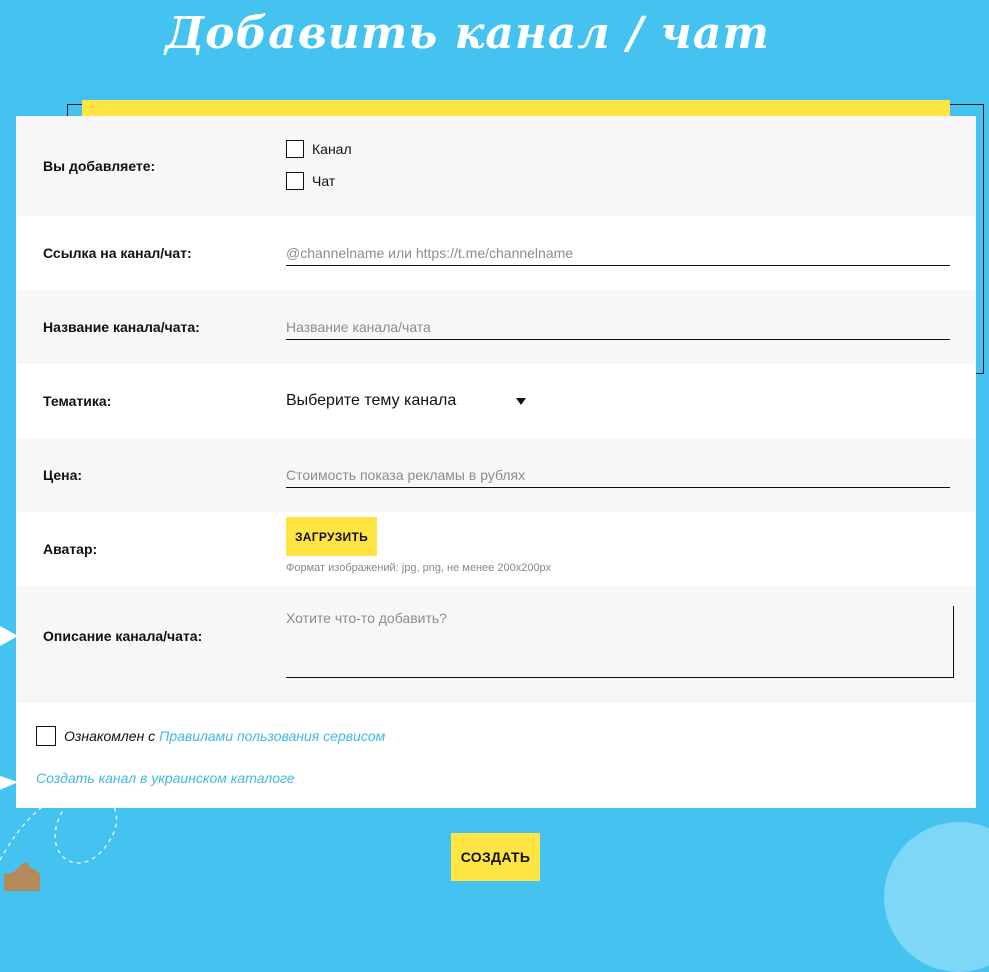 The height and width of the screenshot is (972, 989). I want to click on channel-option: Канал, so click(319, 149).